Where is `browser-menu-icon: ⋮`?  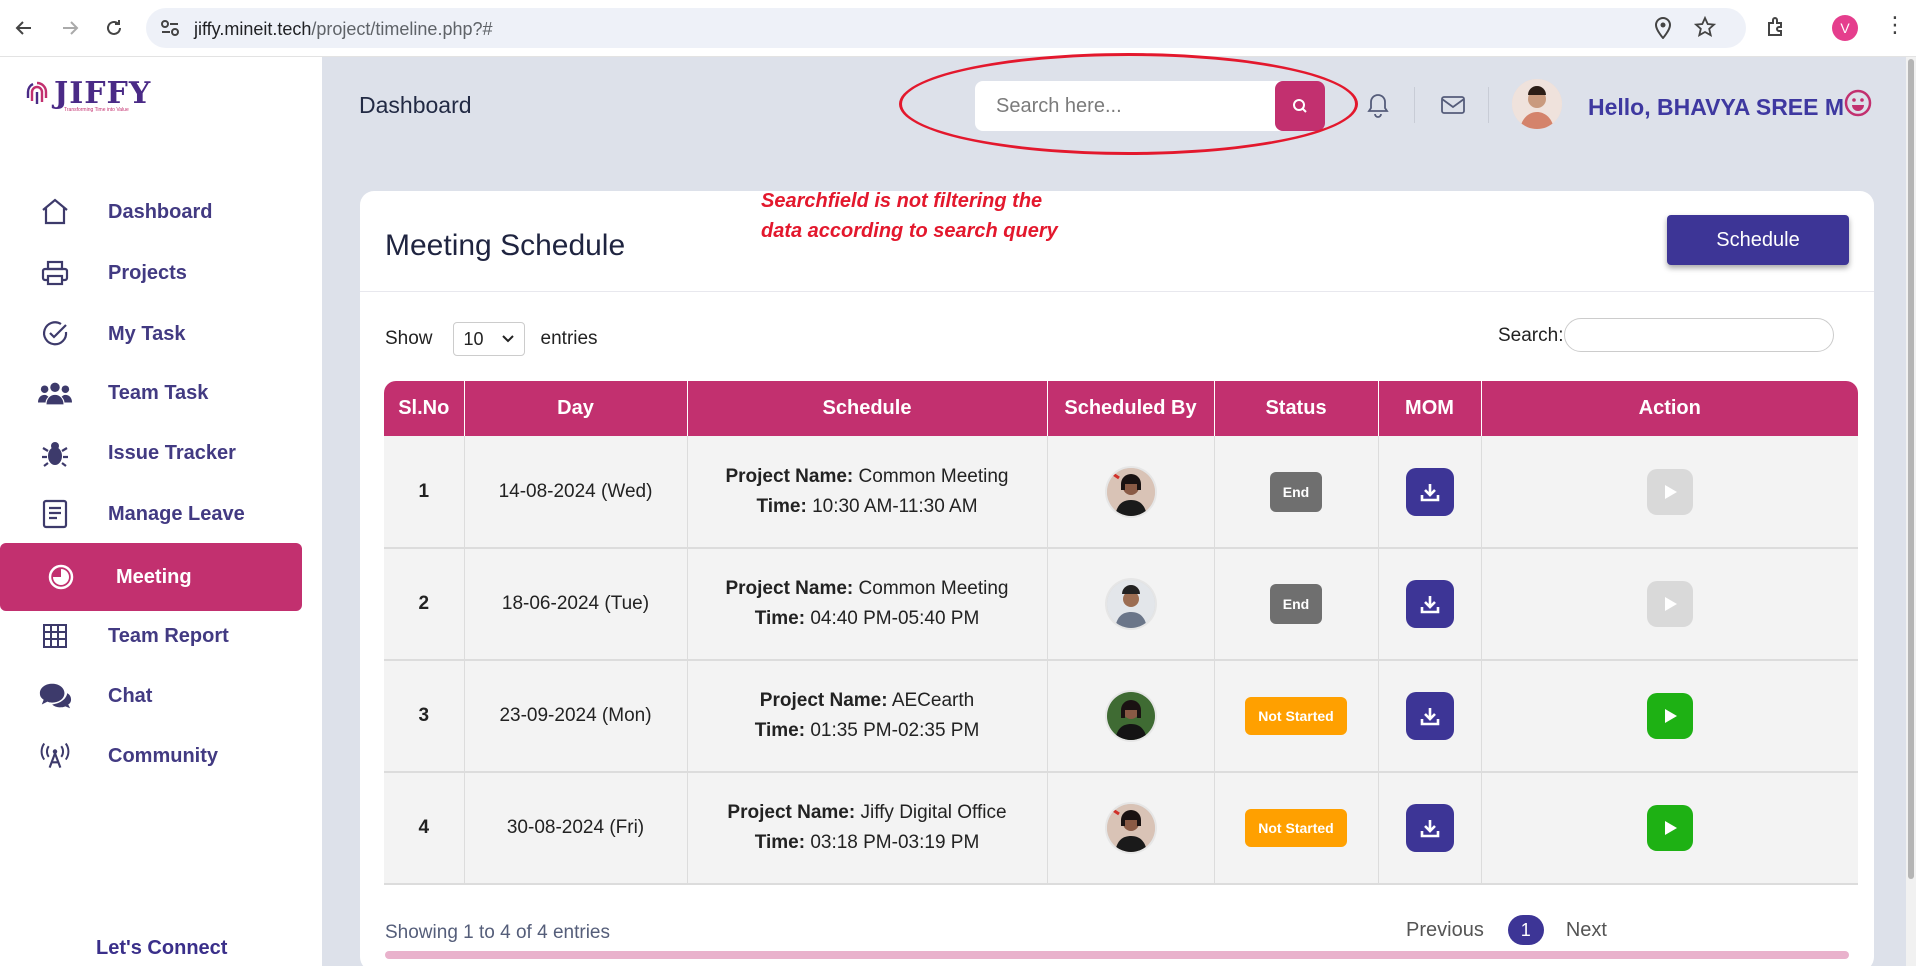
browser-menu-icon: ⋮ is located at coordinates (1895, 25).